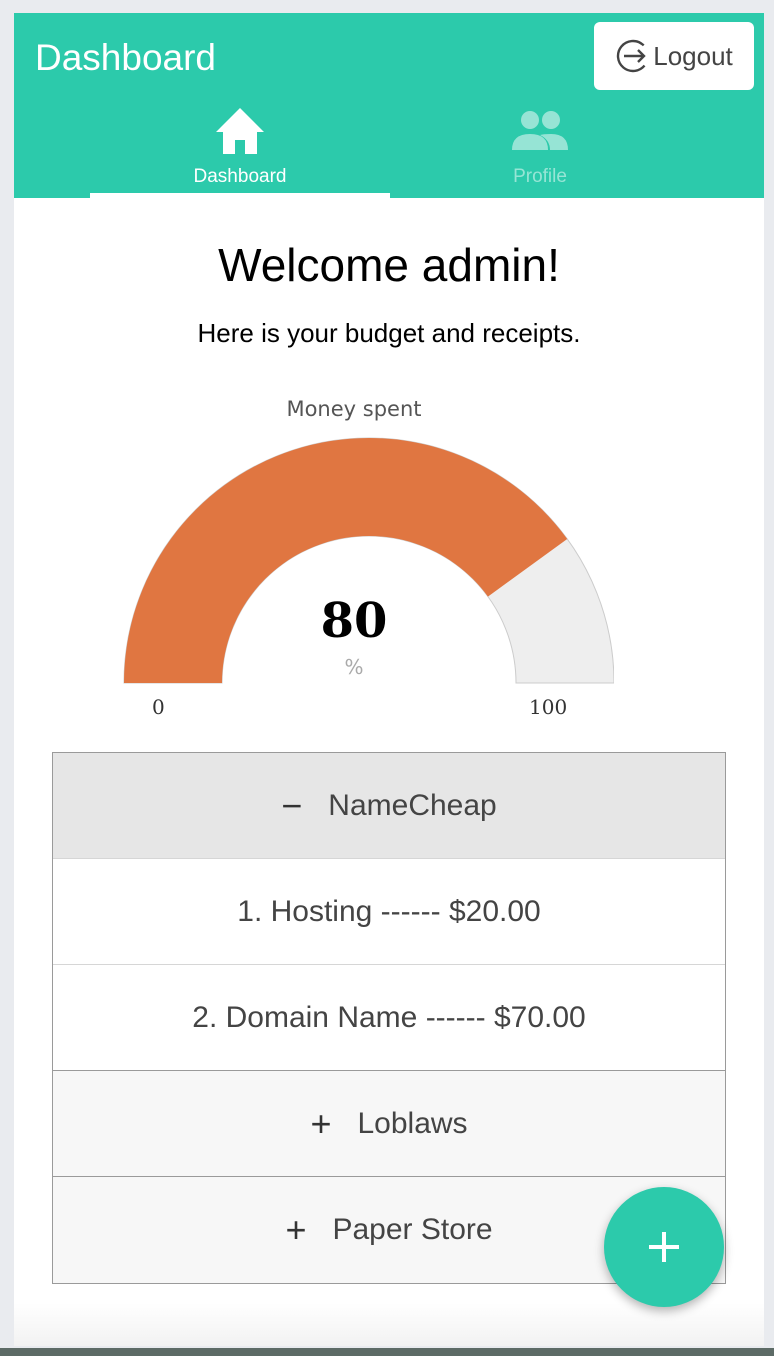 The image size is (774, 1356). I want to click on logout-button: Logout, so click(674, 56).